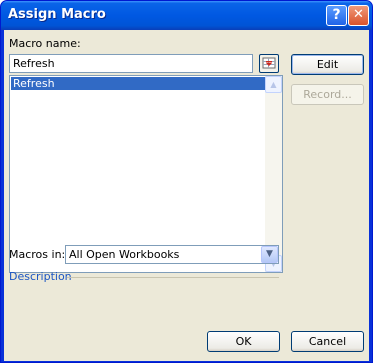  I want to click on close-icon: ✕, so click(358, 14).